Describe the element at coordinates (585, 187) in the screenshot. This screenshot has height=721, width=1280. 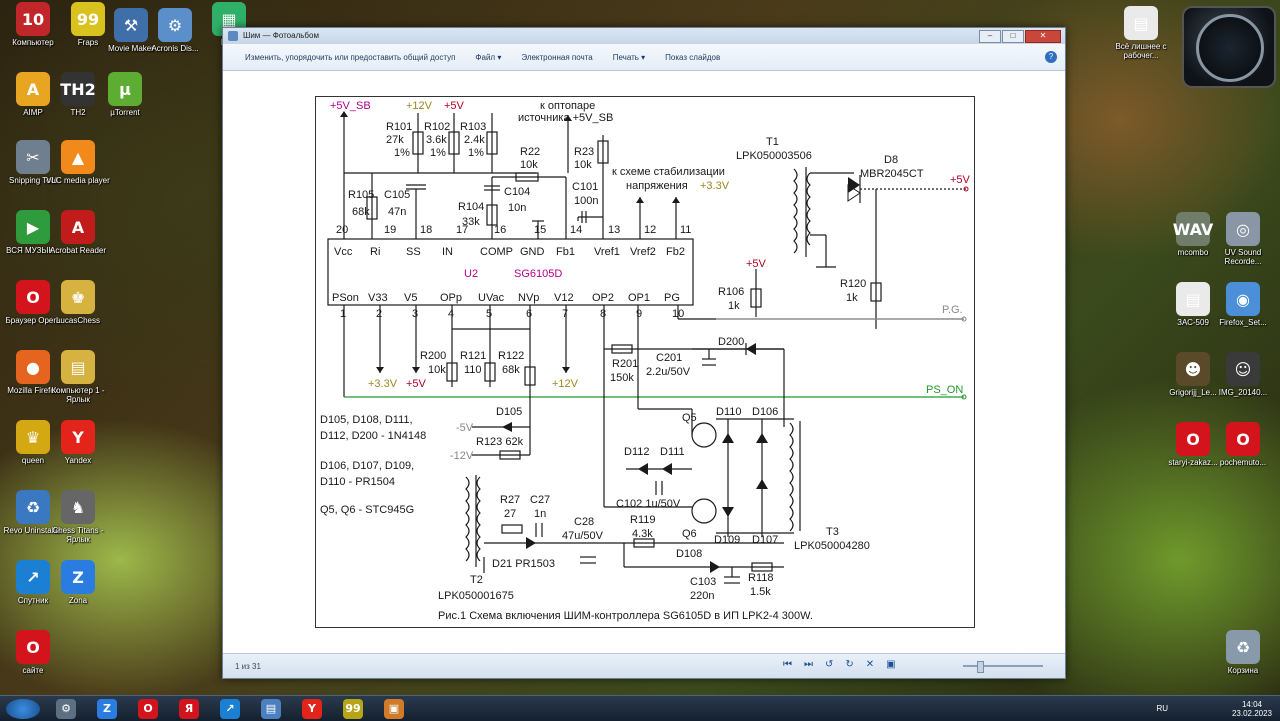
I see `svg-text: C101` at that location.